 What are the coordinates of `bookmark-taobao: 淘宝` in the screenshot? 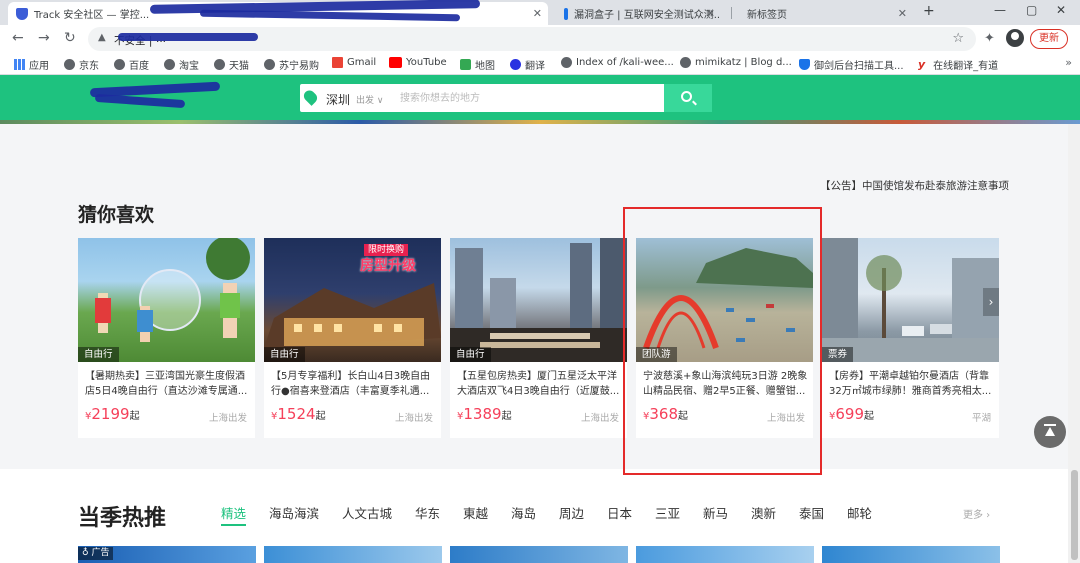 It's located at (181, 64).